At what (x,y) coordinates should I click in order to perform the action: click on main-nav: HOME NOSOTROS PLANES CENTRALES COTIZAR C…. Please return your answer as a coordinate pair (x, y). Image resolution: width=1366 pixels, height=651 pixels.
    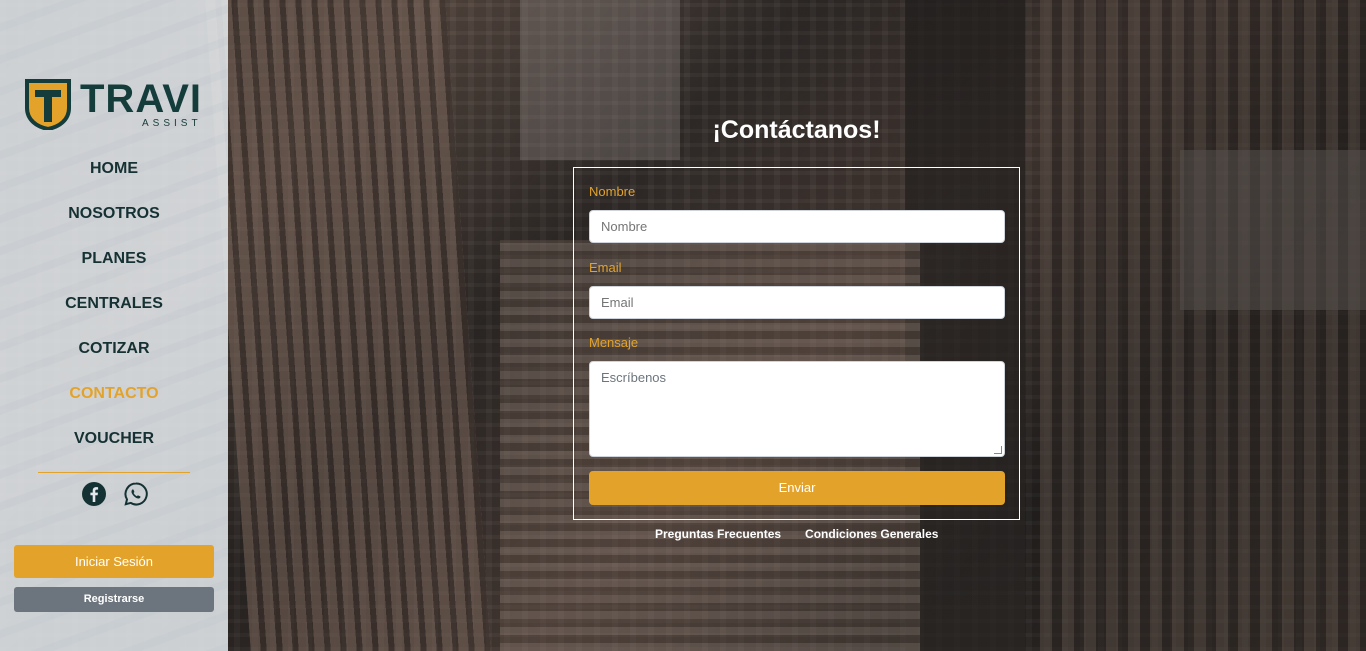
    Looking at the image, I should click on (114, 303).